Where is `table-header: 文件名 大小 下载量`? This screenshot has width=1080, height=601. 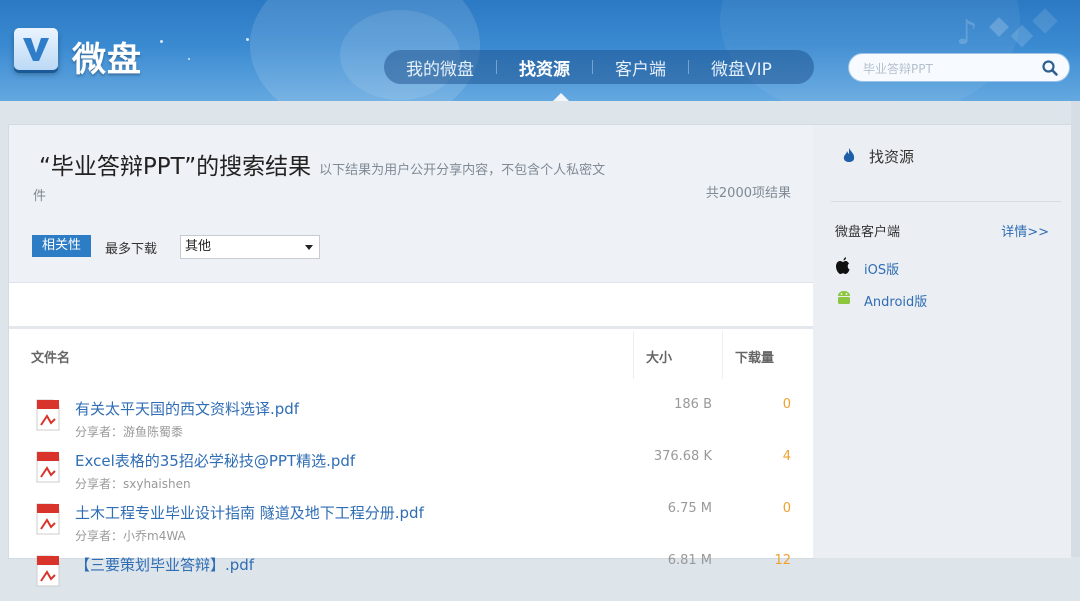 table-header: 文件名 大小 下载量 is located at coordinates (411, 355).